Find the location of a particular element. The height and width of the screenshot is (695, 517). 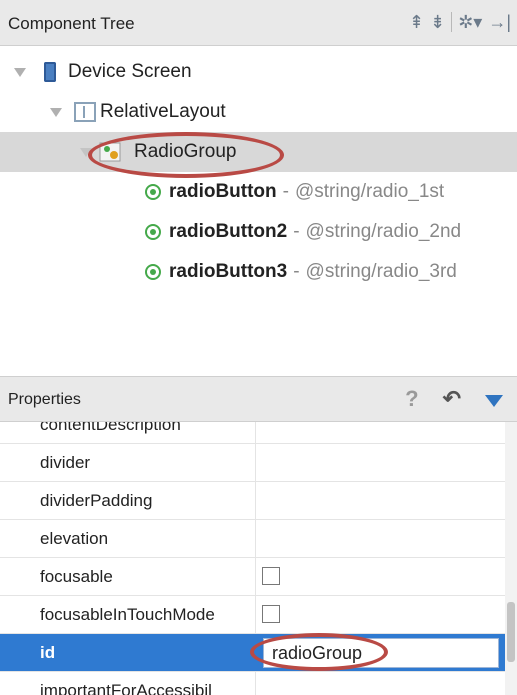

tree-node-radio-button2: radioButton2 - @string/radio_2nd is located at coordinates (258, 232).